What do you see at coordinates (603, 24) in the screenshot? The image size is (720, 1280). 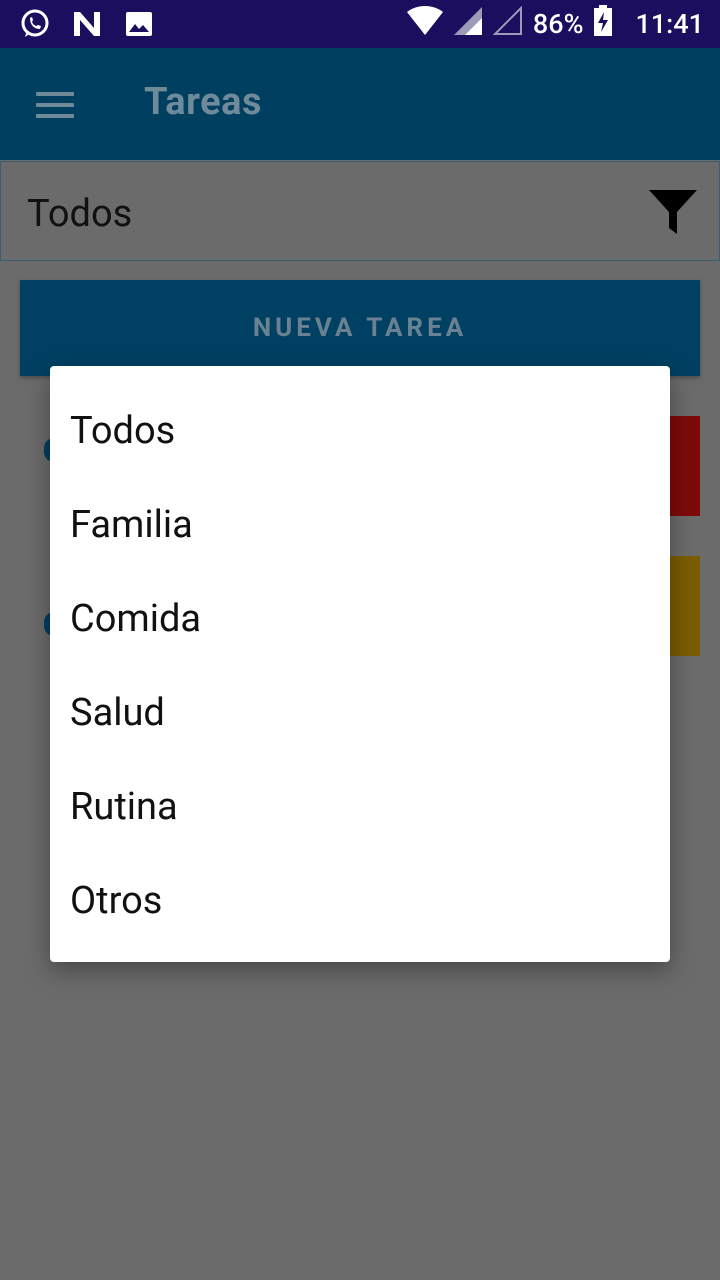 I see `battery-charging-icon` at bounding box center [603, 24].